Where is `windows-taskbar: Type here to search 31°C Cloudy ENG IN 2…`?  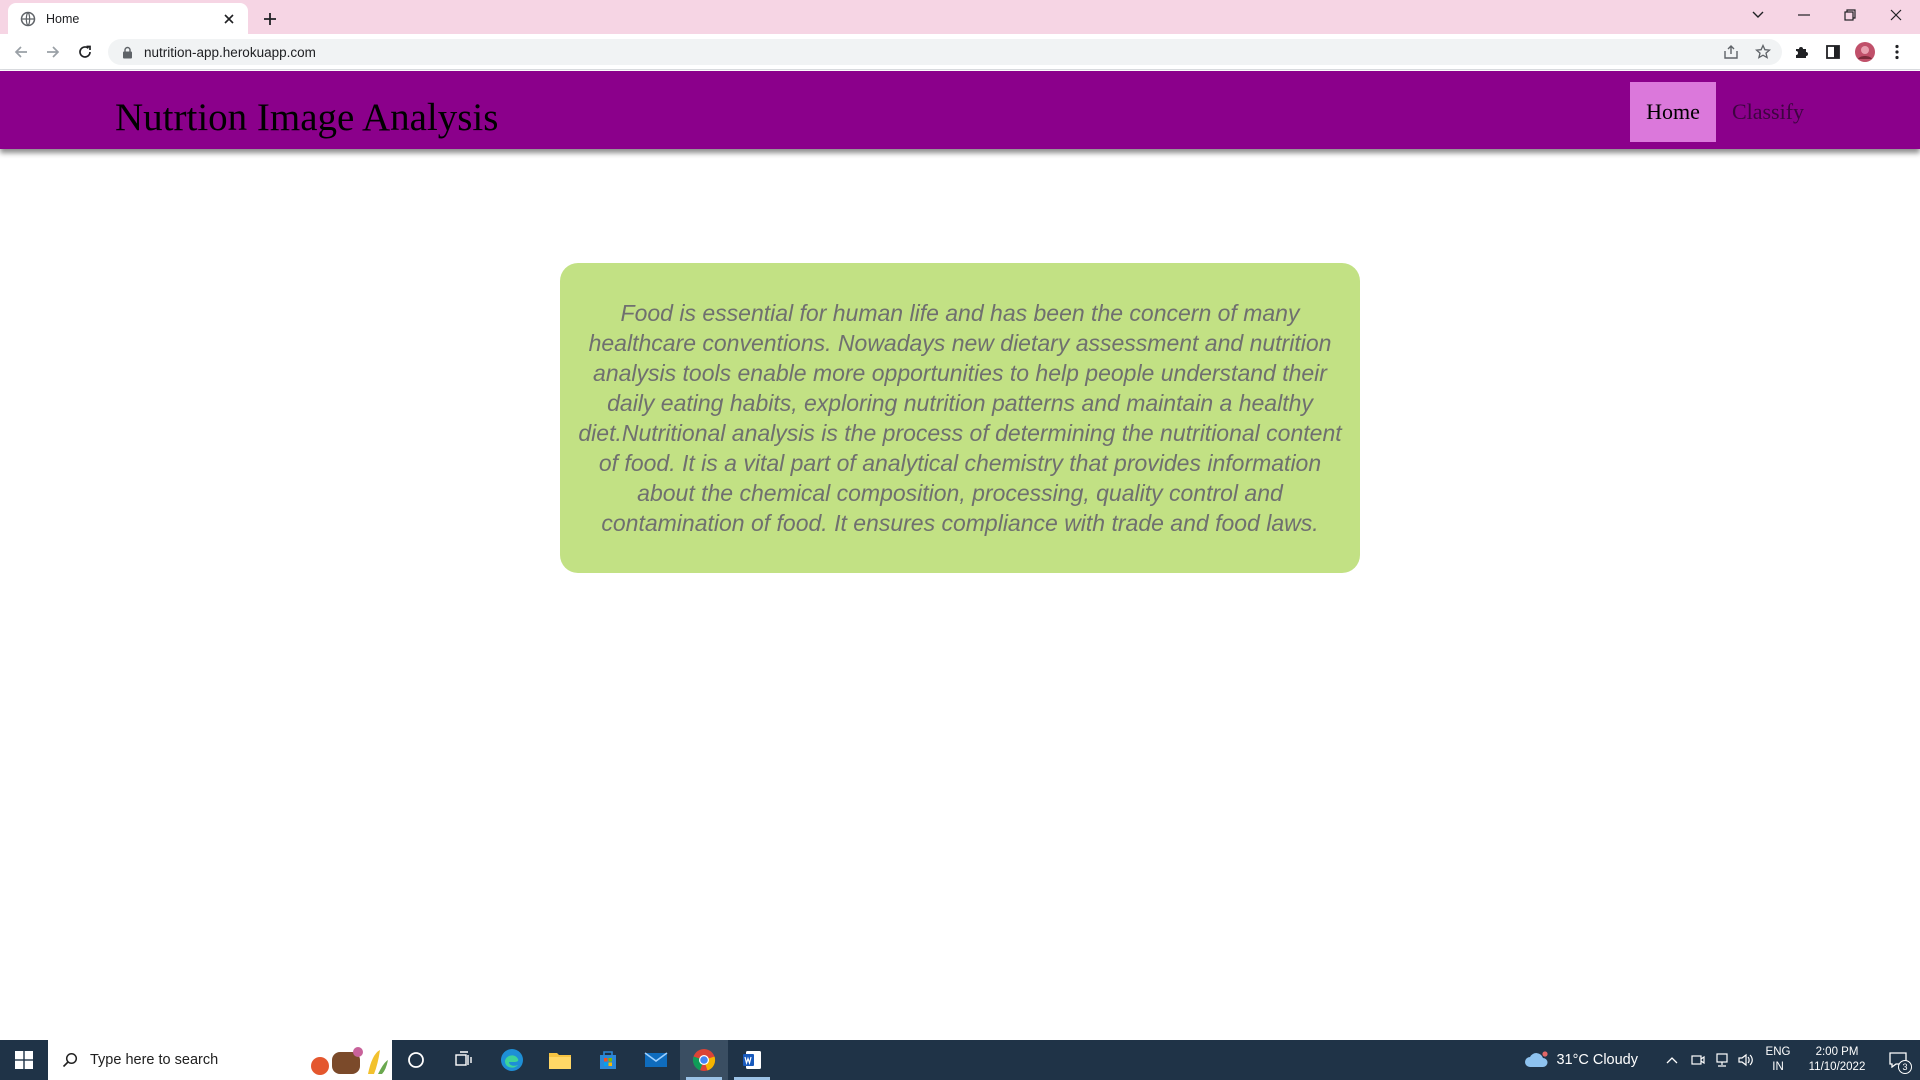 windows-taskbar: Type here to search 31°C Cloudy ENG IN 2… is located at coordinates (960, 1060).